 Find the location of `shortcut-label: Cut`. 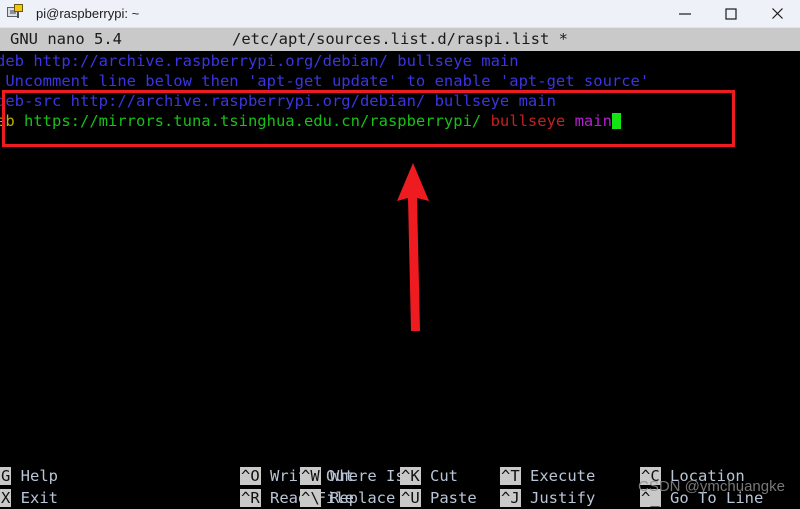

shortcut-label: Cut is located at coordinates (439, 476).